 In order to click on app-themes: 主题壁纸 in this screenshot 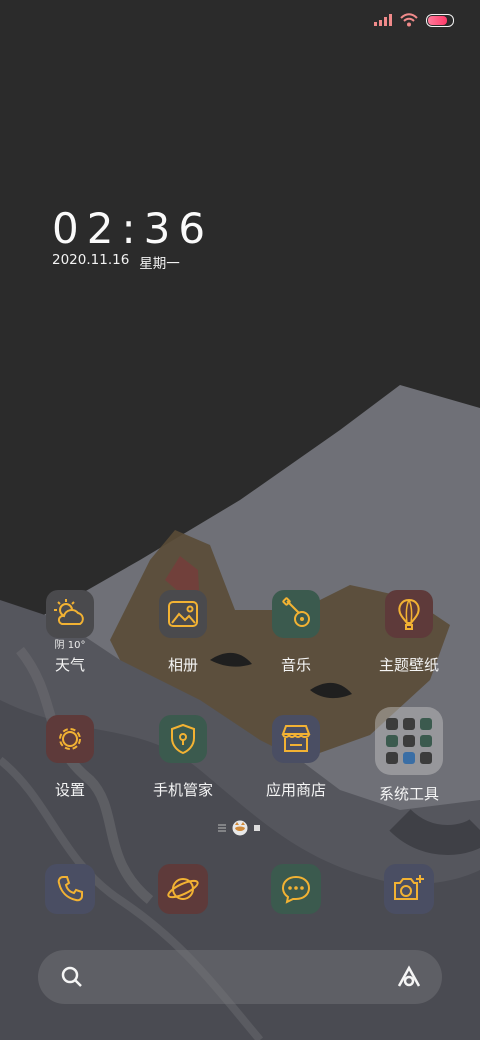, I will do `click(409, 632)`.